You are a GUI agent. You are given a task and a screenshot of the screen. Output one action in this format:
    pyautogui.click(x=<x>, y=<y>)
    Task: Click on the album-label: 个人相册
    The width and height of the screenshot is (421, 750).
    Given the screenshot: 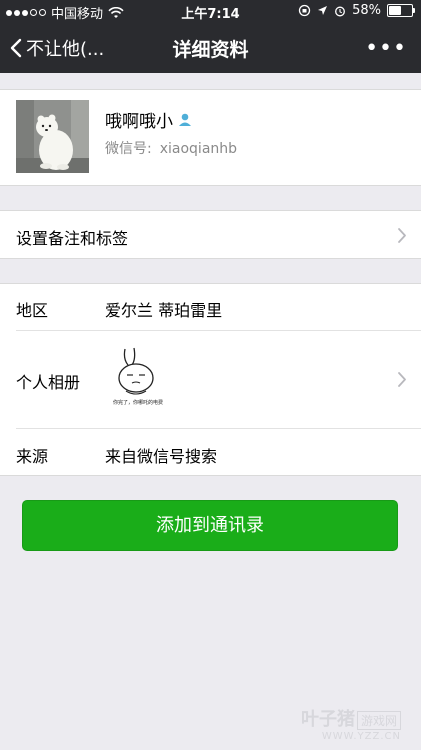 What is the action you would take?
    pyautogui.click(x=48, y=382)
    